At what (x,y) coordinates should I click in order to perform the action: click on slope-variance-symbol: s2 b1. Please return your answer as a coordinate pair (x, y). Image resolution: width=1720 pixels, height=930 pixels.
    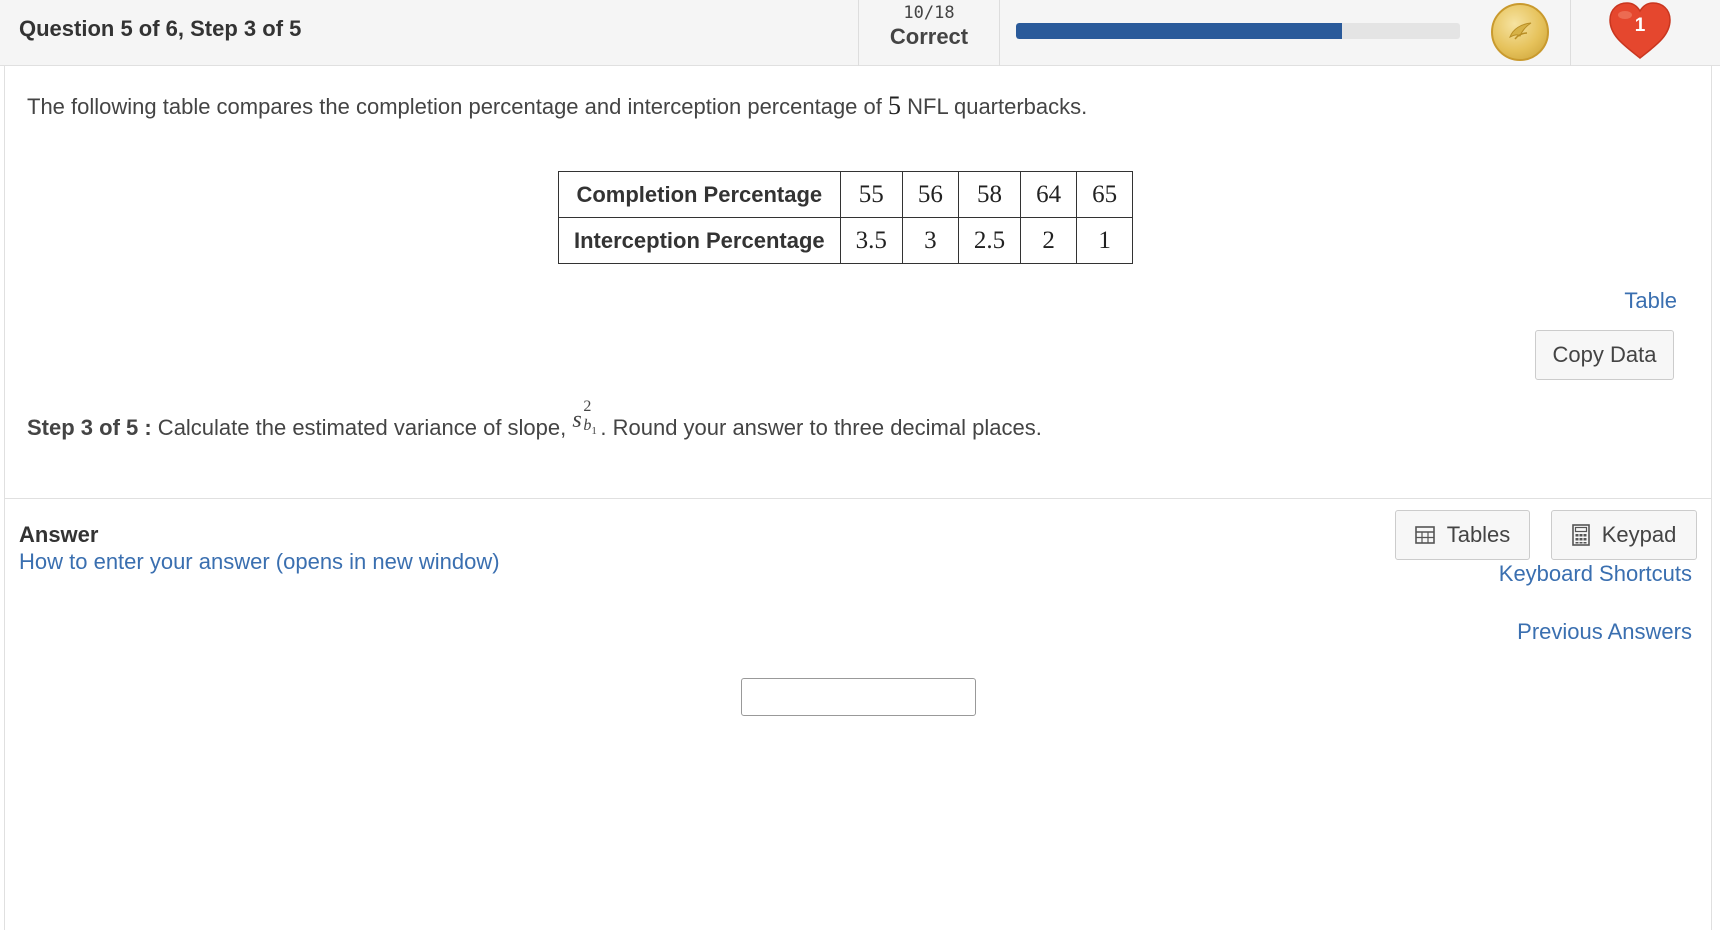
    Looking at the image, I should click on (586, 417).